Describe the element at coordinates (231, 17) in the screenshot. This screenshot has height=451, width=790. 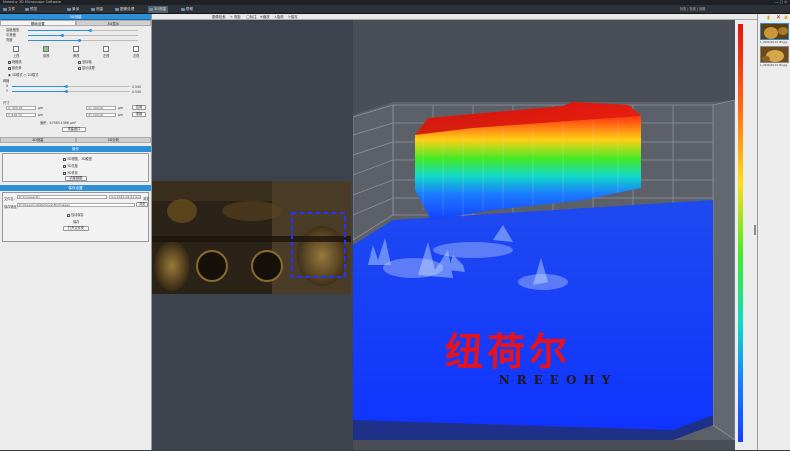
I see `pen-icon: ✎` at that location.